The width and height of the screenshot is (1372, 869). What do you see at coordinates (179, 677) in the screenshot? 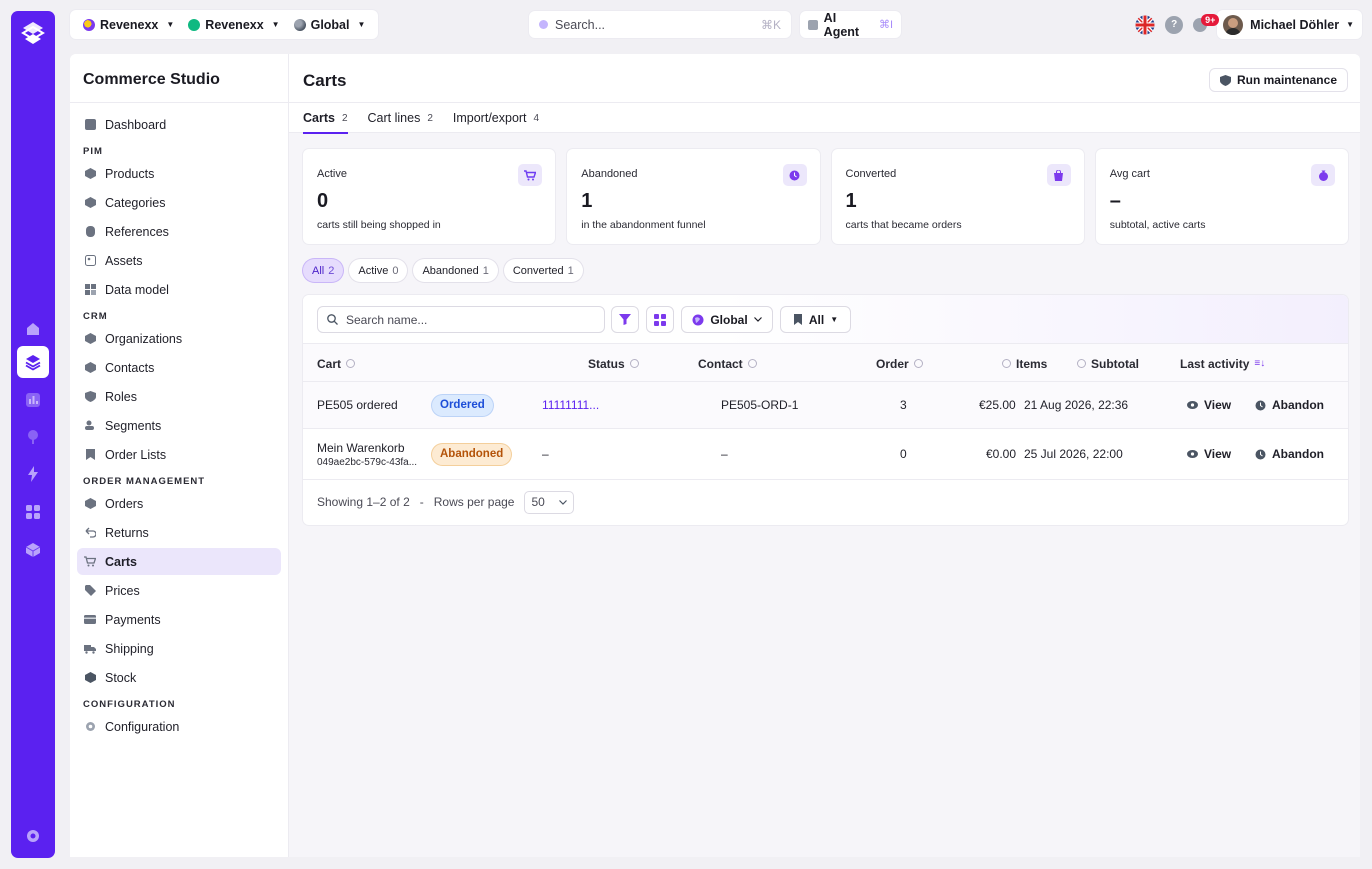
I see `sidebar-item-stock: Stock` at bounding box center [179, 677].